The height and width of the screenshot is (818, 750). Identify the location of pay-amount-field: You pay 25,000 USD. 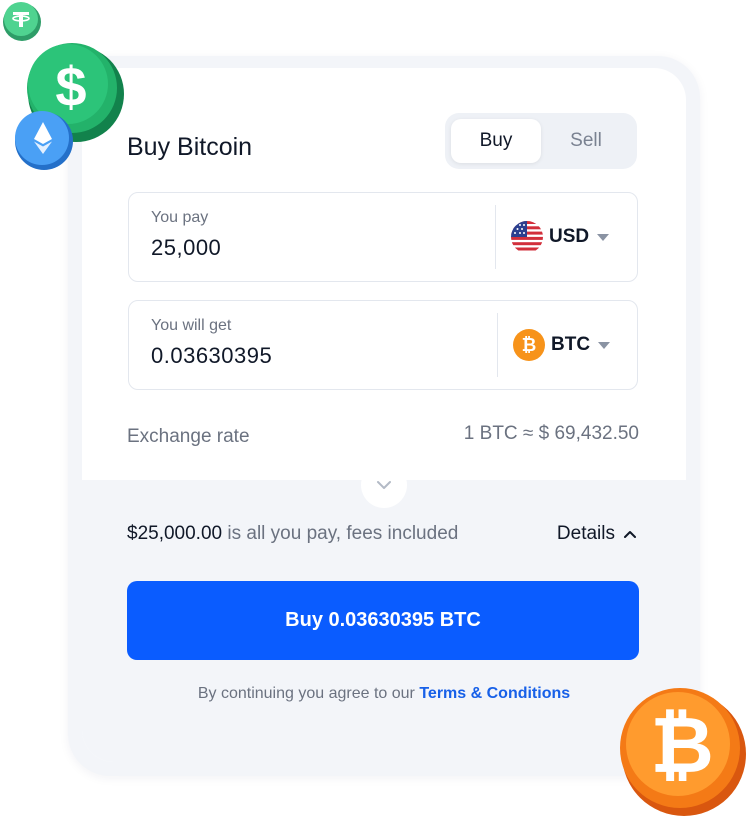
(383, 237).